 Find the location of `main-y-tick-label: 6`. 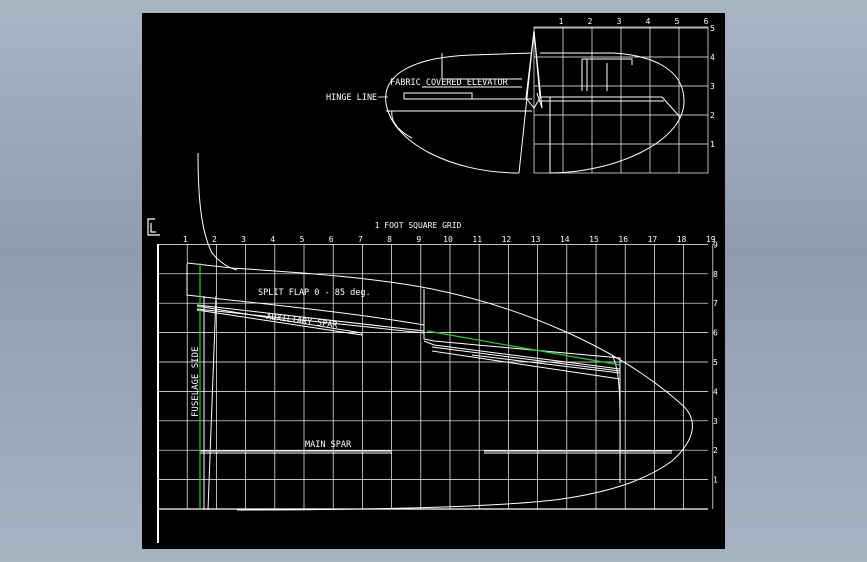

main-y-tick-label: 6 is located at coordinates (715, 333).